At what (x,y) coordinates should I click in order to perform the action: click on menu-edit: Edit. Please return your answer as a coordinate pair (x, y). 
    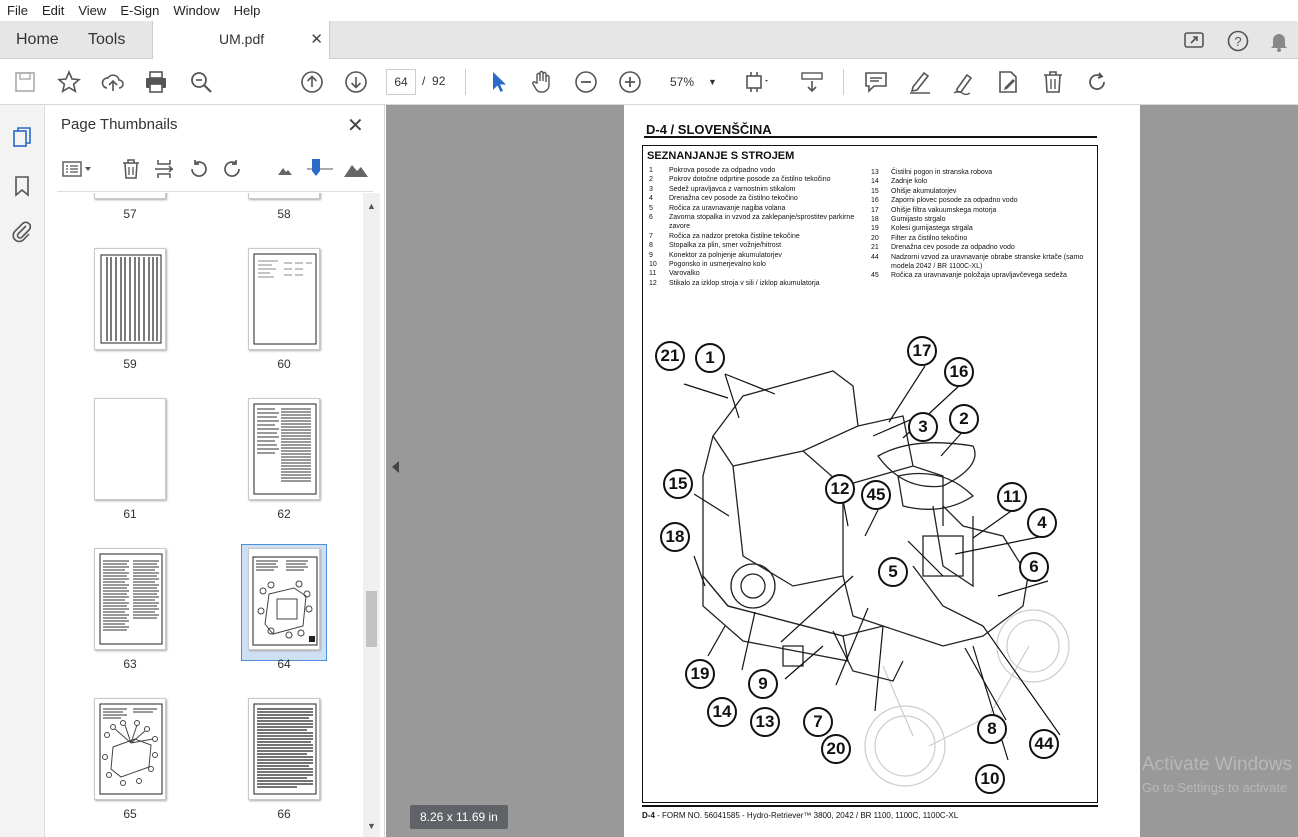
    Looking at the image, I should click on (53, 10).